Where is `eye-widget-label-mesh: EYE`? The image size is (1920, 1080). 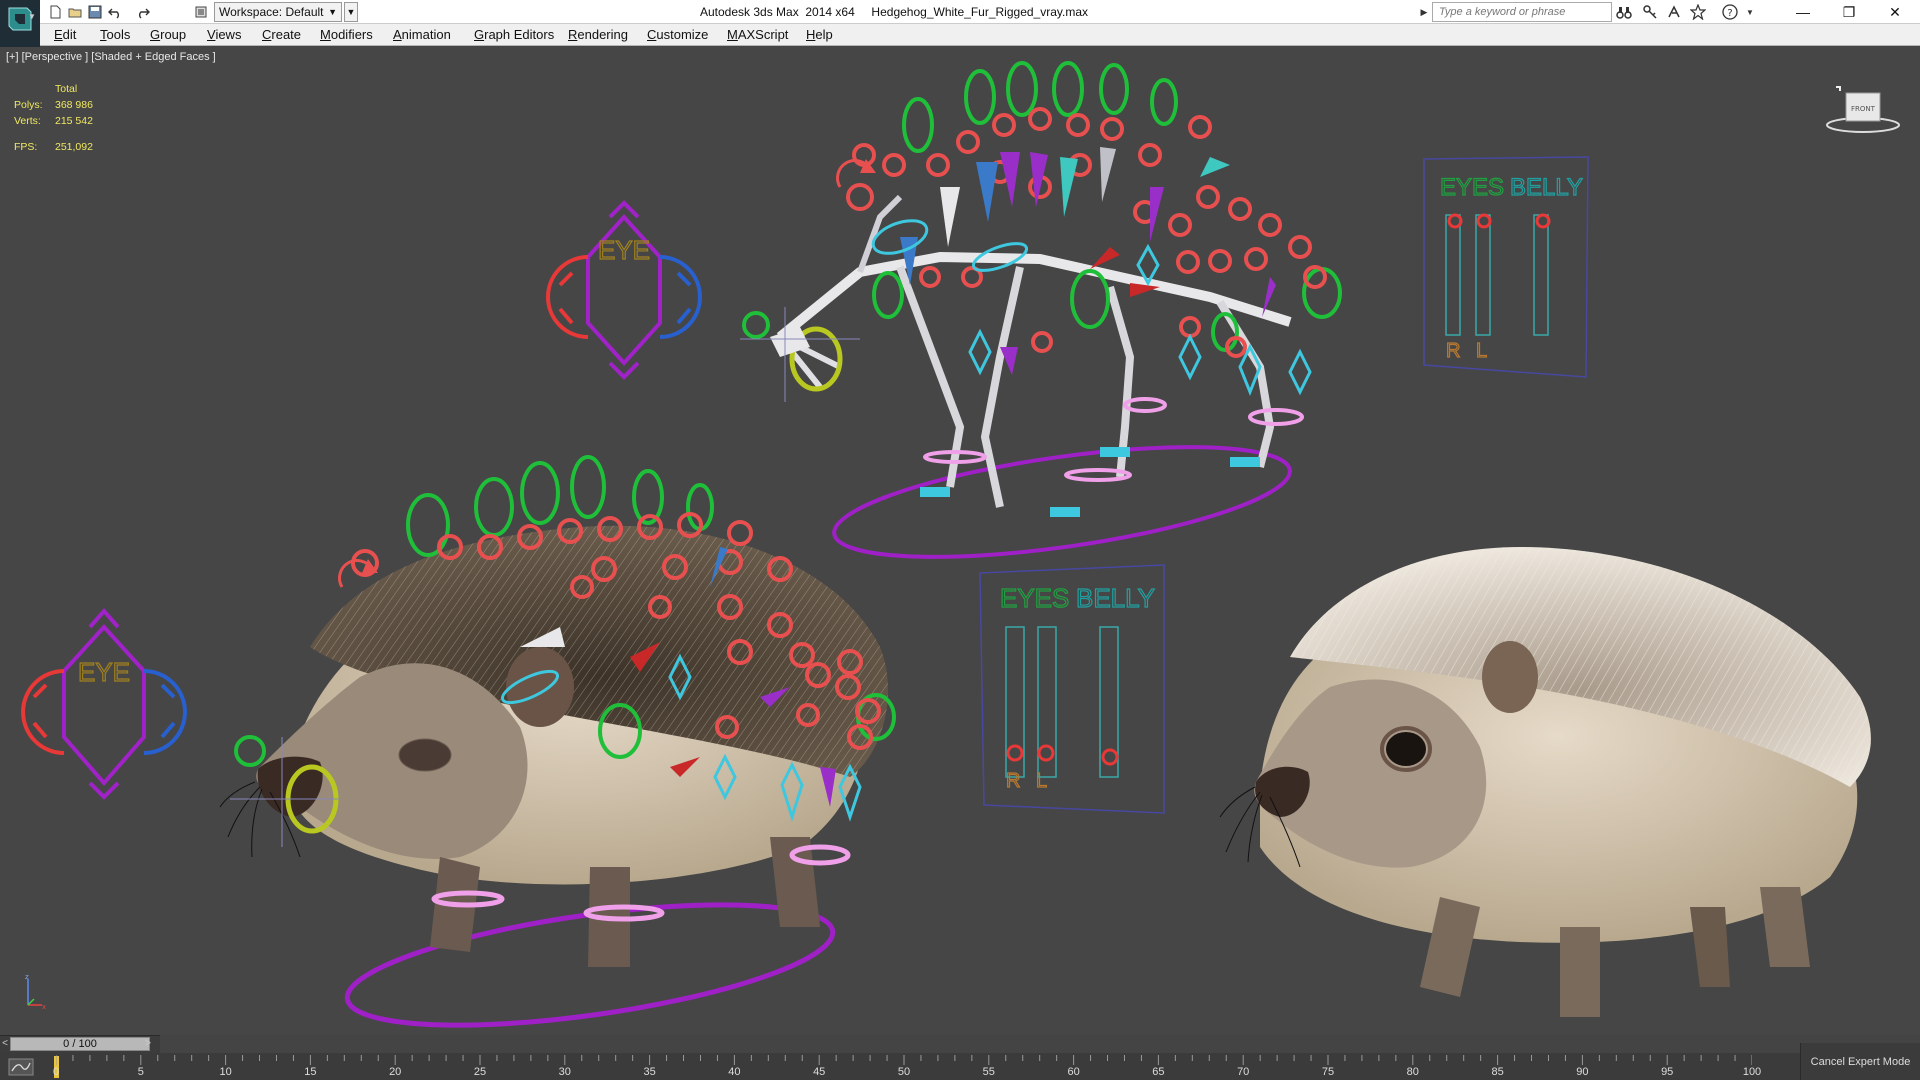 eye-widget-label-mesh: EYE is located at coordinates (104, 672).